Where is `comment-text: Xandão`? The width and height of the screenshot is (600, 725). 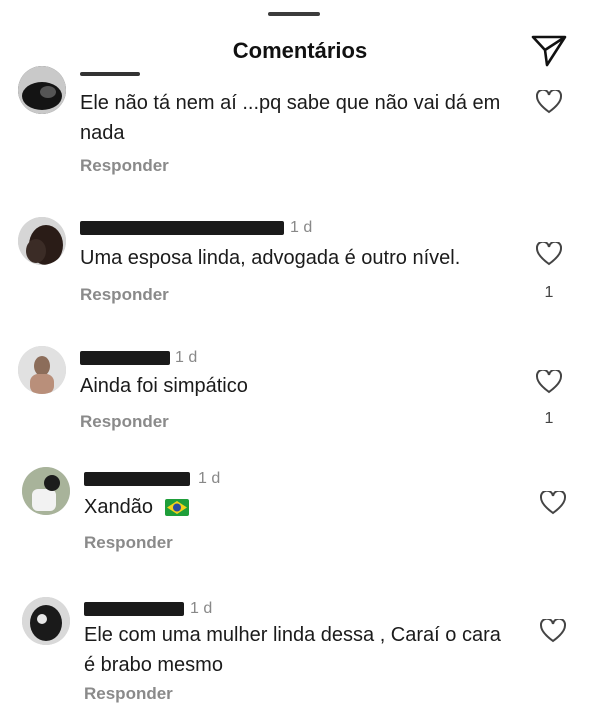
comment-text: Xandão is located at coordinates (299, 507).